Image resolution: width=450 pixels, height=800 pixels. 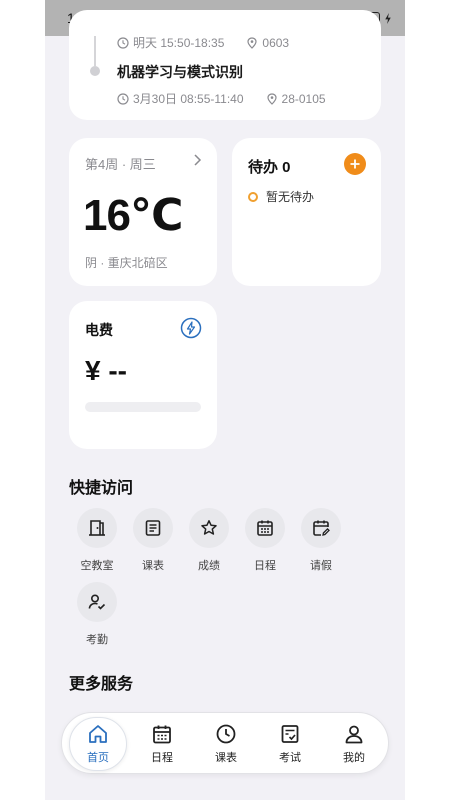 I want to click on quick-label: 请假, so click(x=321, y=566).